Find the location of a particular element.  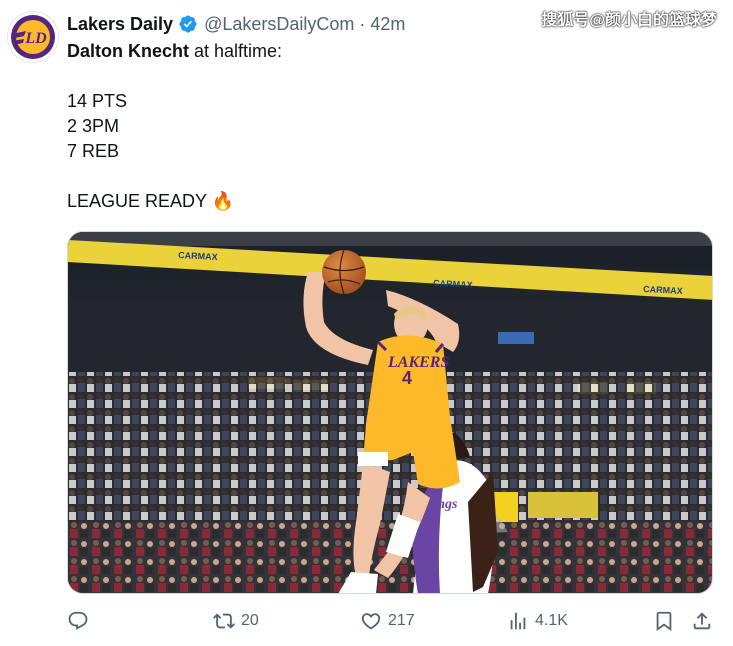

share-icon is located at coordinates (702, 621).